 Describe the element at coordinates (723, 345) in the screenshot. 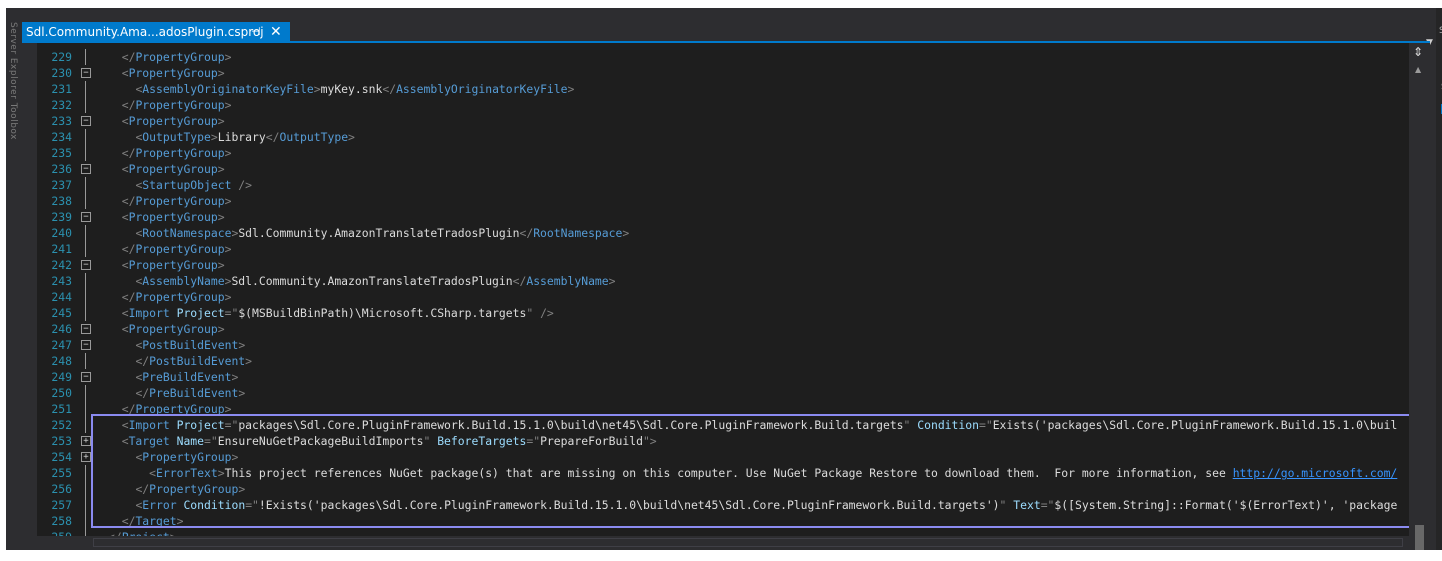

I see `code-line: 247− <PostBuildEvent>` at that location.